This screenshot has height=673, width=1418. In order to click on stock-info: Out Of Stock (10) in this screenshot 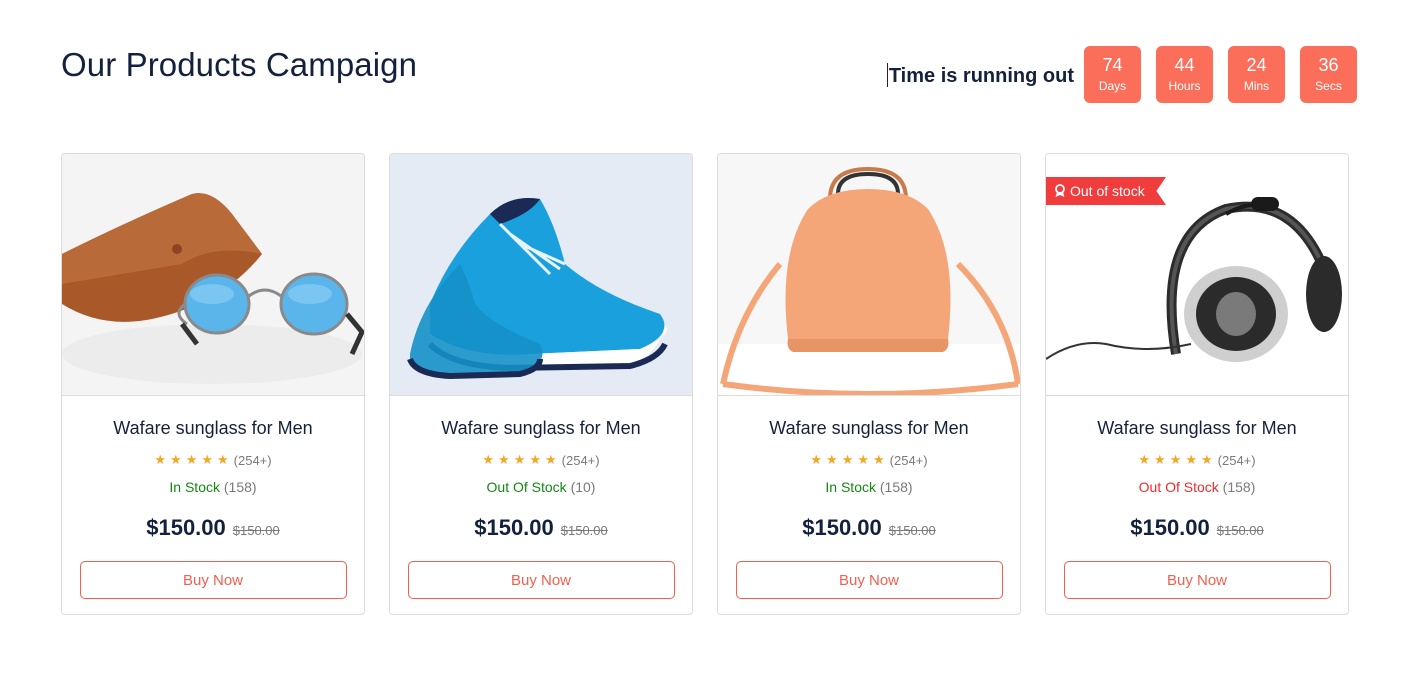, I will do `click(541, 488)`.